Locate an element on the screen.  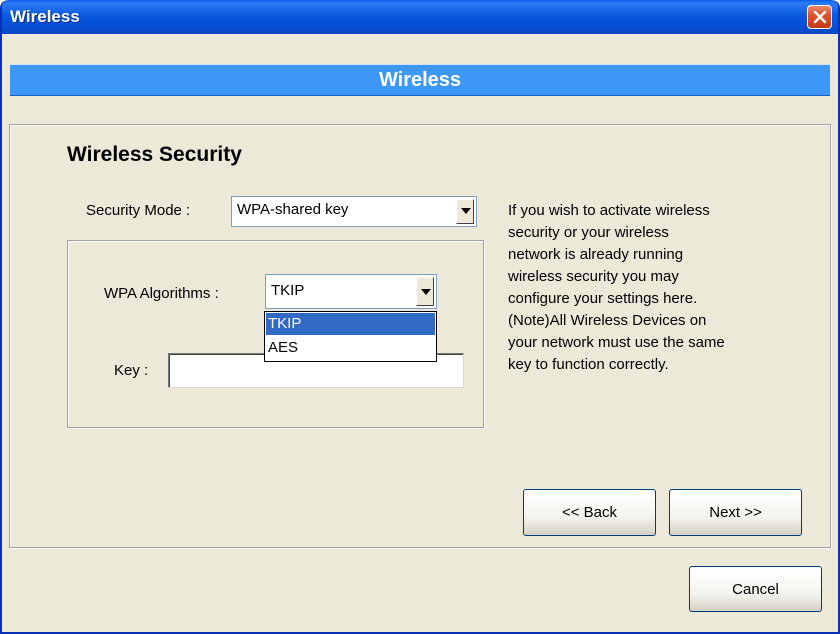
wpa-algorithms-label: WPA Algorithms : is located at coordinates (161, 293).